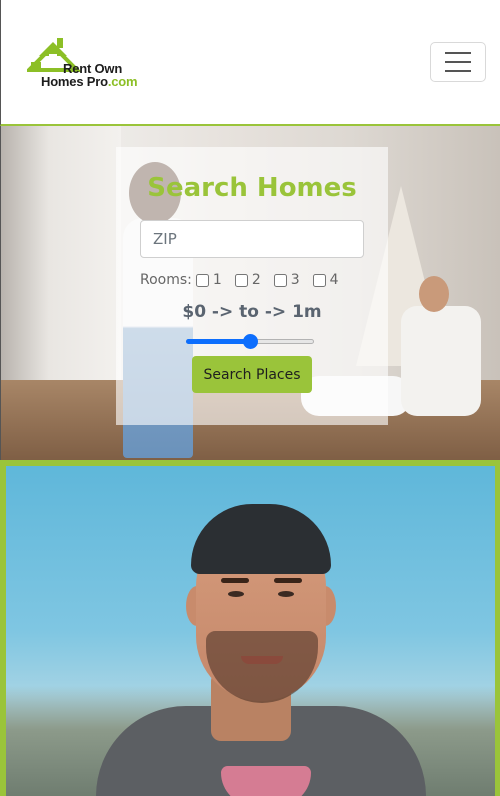 The height and width of the screenshot is (796, 500). What do you see at coordinates (122, 81) in the screenshot?
I see `logo-domain: .com` at bounding box center [122, 81].